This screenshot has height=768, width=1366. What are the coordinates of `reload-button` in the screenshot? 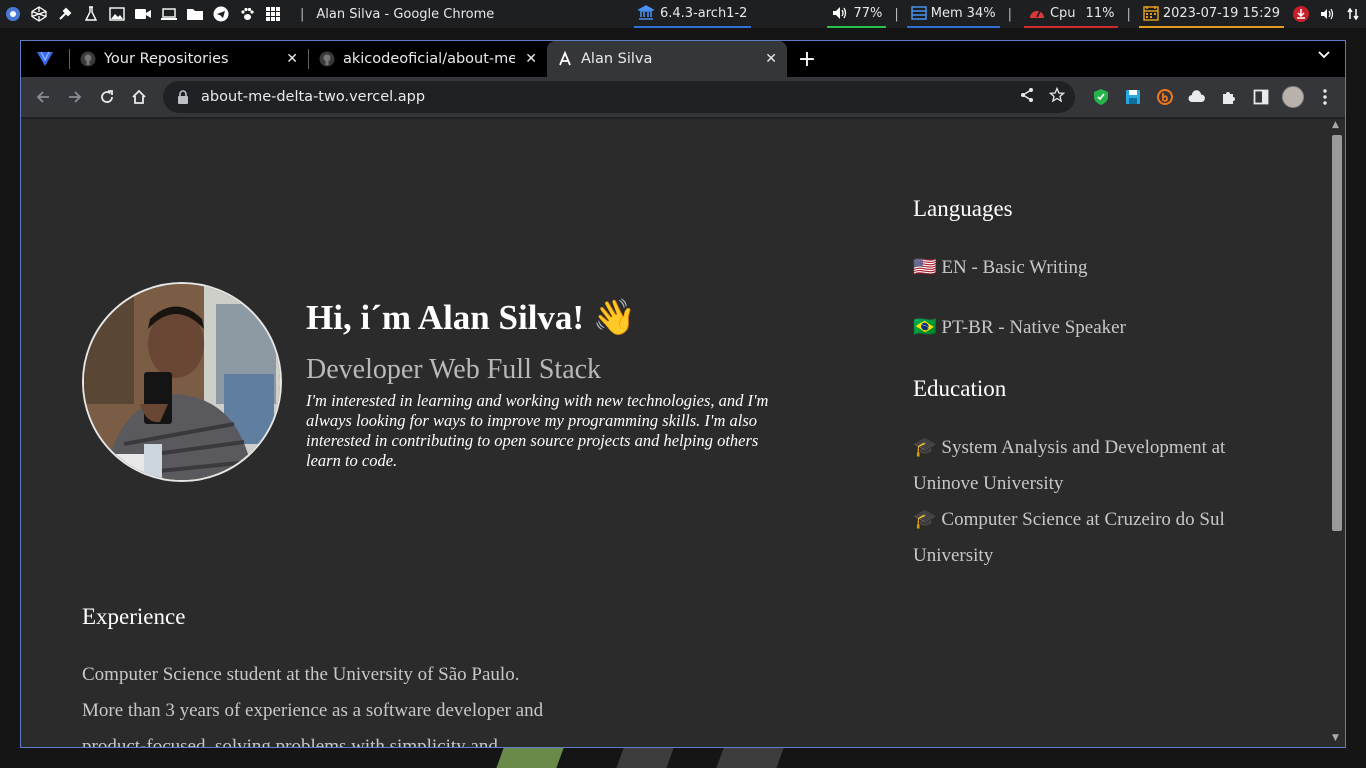 It's located at (107, 97).